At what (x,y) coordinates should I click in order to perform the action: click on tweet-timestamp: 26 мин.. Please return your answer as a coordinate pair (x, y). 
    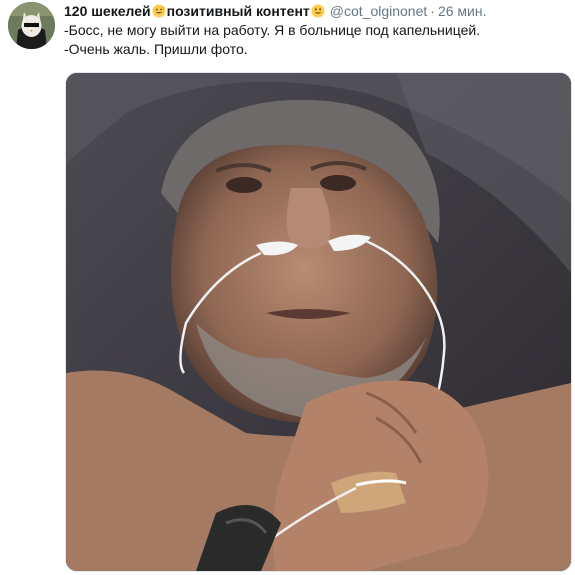
    Looking at the image, I should click on (462, 11).